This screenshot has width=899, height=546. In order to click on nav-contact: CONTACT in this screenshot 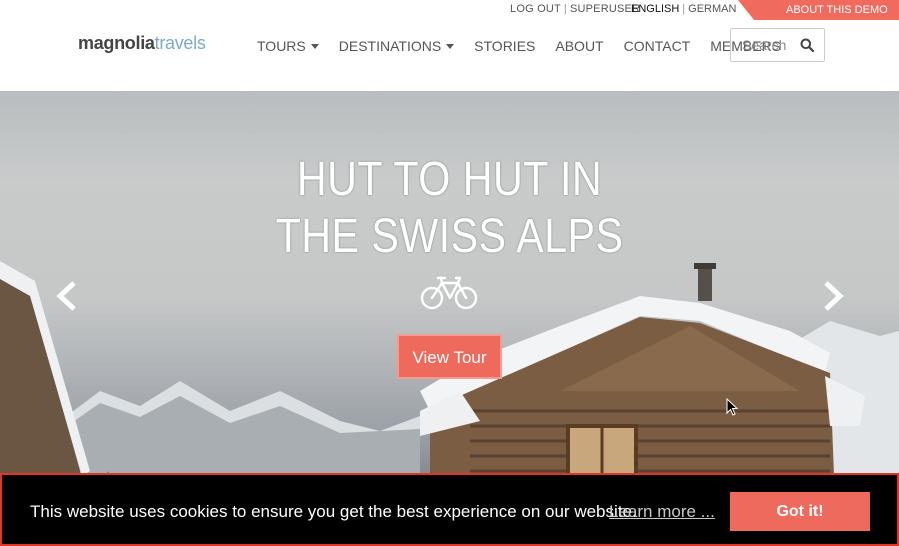, I will do `click(657, 46)`.